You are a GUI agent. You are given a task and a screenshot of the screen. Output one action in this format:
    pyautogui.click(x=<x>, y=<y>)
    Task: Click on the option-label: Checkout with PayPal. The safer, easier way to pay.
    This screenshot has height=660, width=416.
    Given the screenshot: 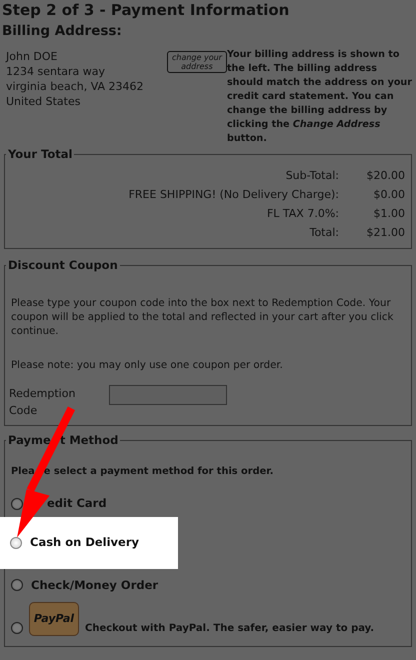 What is the action you would take?
    pyautogui.click(x=229, y=629)
    